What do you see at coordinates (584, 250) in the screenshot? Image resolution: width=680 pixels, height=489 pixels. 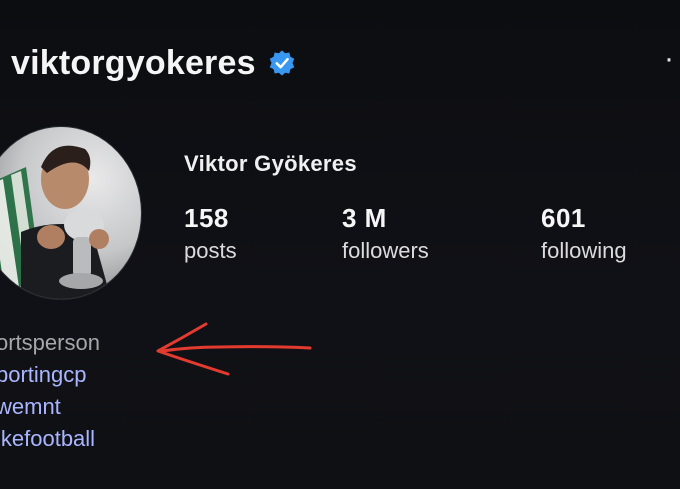 I see `following-label: following` at bounding box center [584, 250].